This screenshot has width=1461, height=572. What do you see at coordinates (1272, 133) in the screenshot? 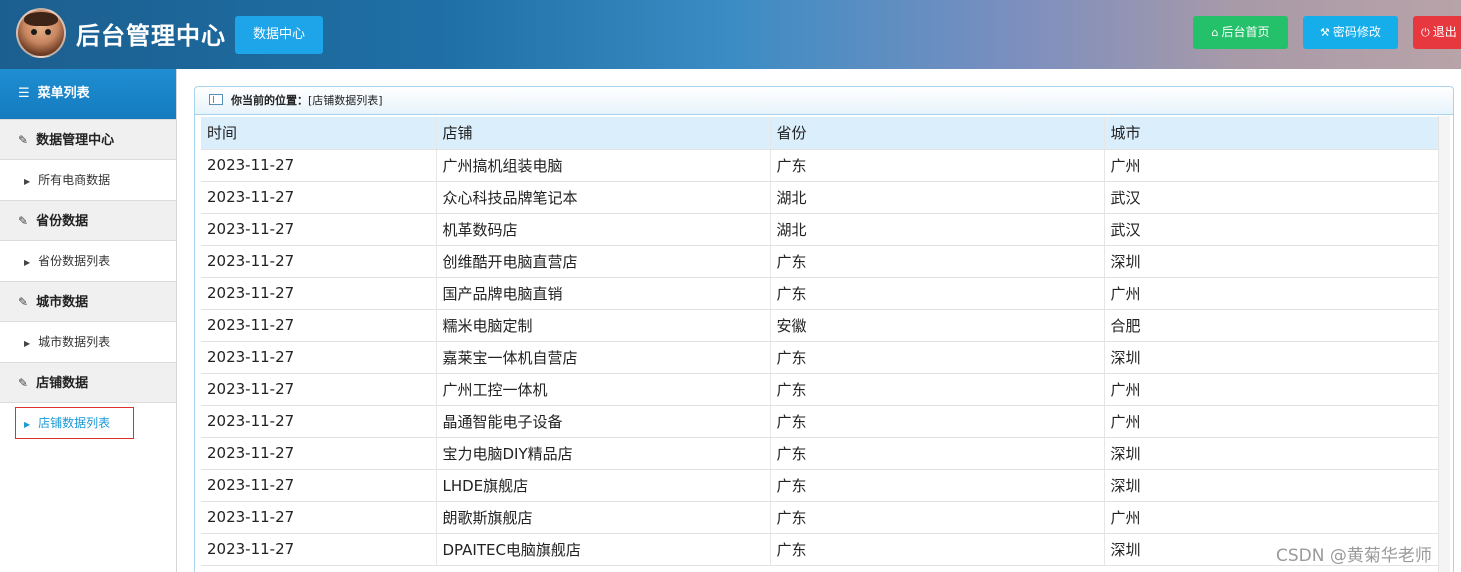
I see `column-header-city: 城市` at bounding box center [1272, 133].